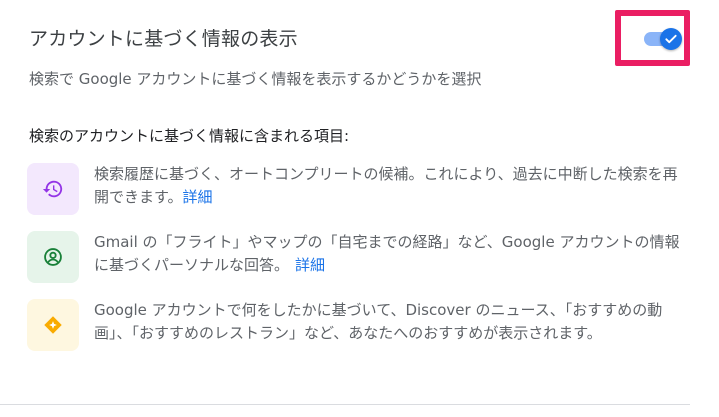 This screenshot has height=417, width=719. What do you see at coordinates (345, 404) in the screenshot?
I see `divider` at bounding box center [345, 404].